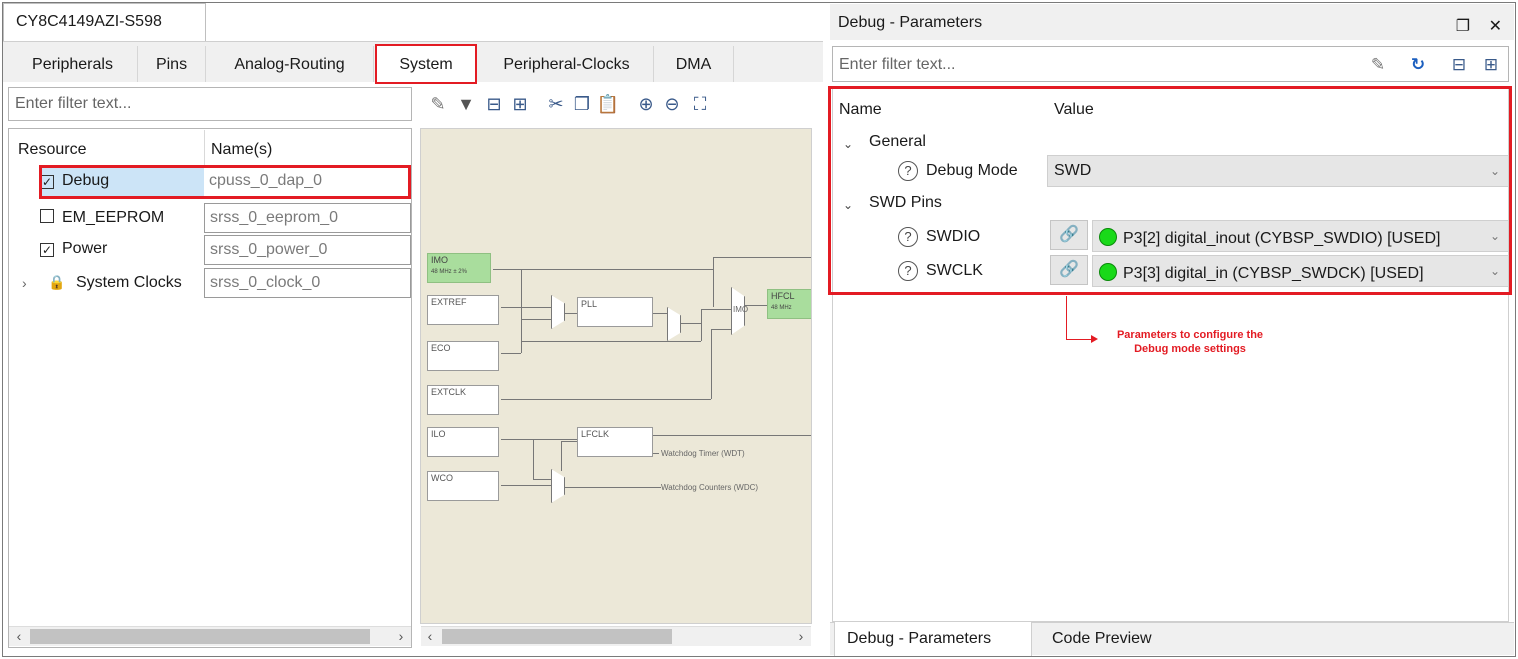  Describe the element at coordinates (646, 104) in the screenshot. I see `zoom-in-icon: ⊕` at that location.